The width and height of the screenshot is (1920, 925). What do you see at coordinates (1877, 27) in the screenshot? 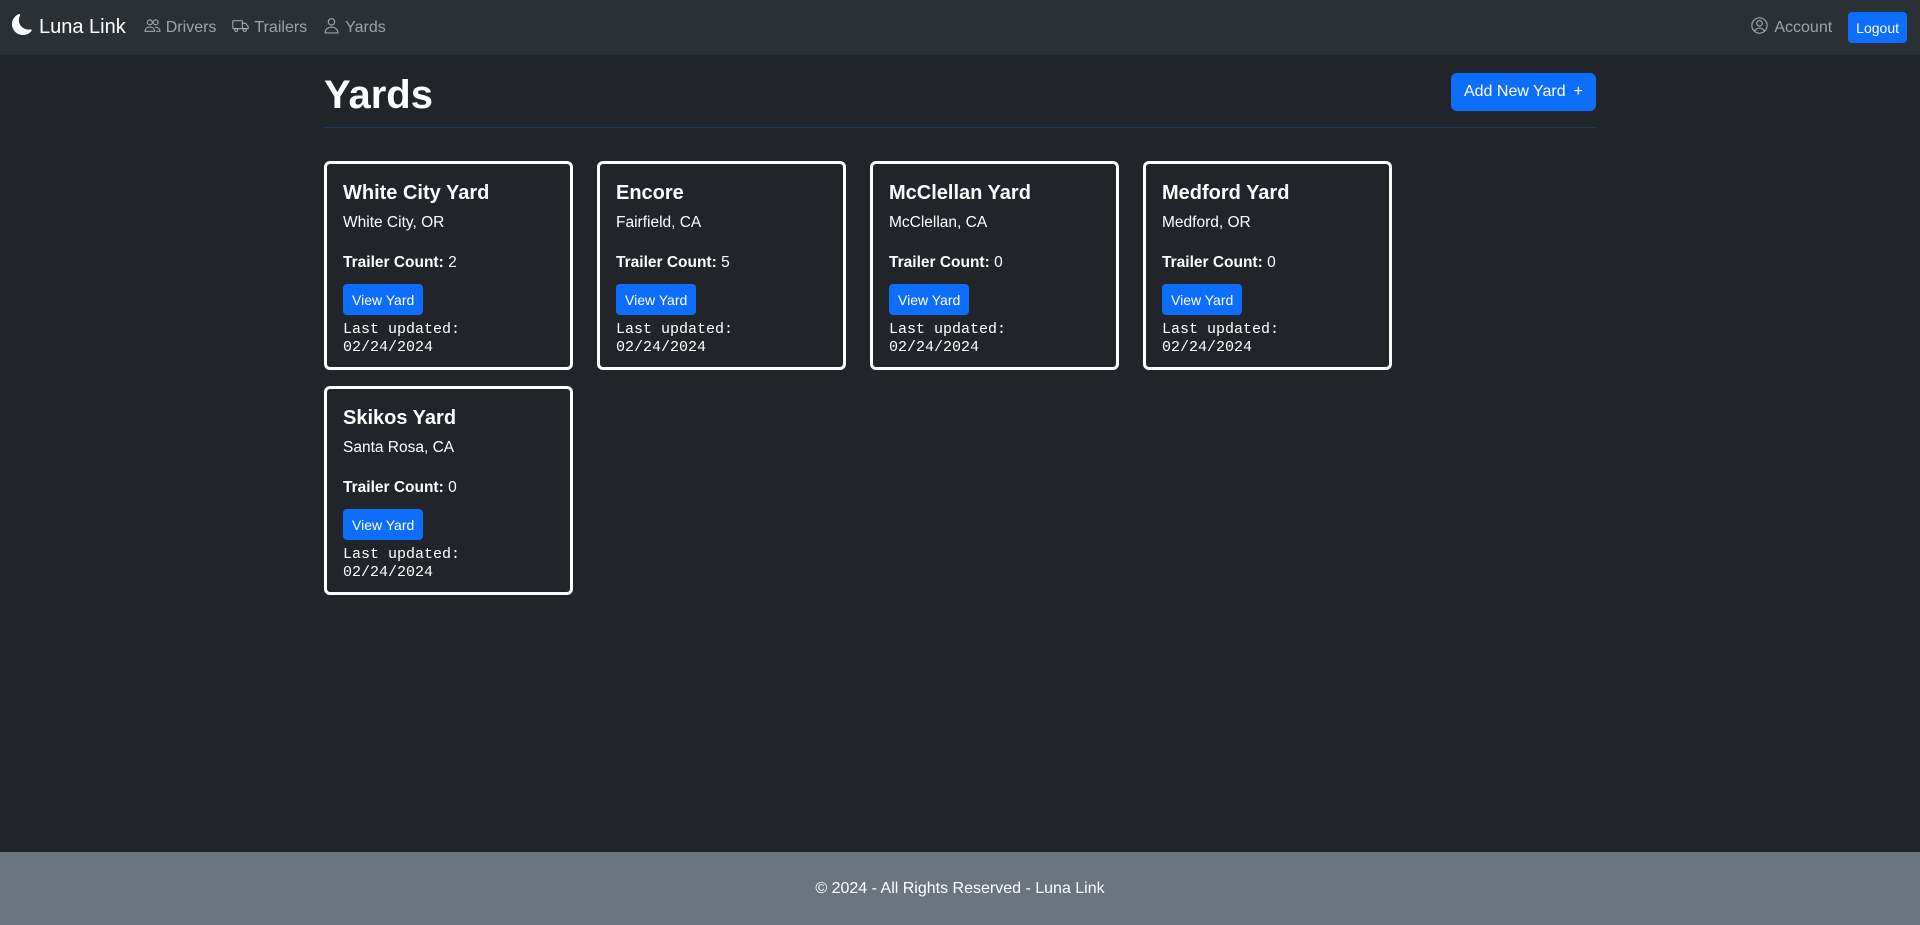
I see `logout-button: Logout` at bounding box center [1877, 27].